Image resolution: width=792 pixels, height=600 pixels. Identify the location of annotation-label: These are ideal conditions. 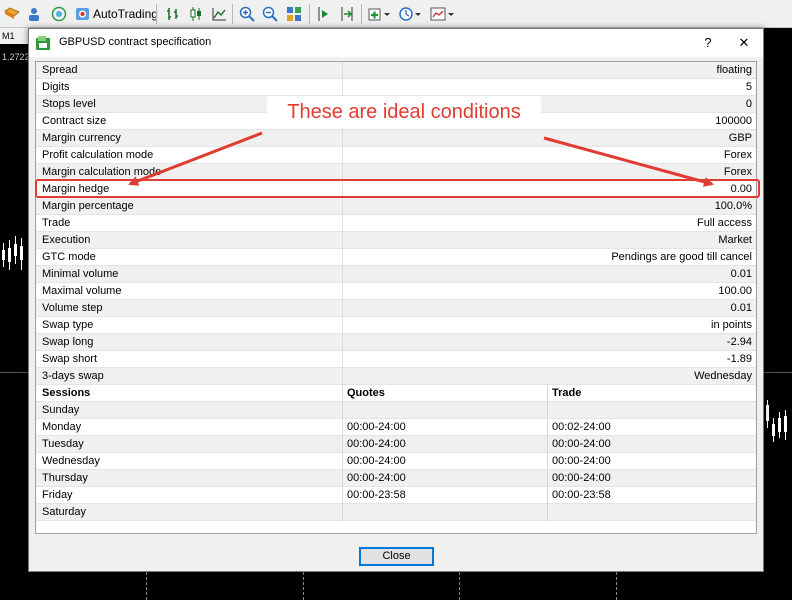
(404, 112).